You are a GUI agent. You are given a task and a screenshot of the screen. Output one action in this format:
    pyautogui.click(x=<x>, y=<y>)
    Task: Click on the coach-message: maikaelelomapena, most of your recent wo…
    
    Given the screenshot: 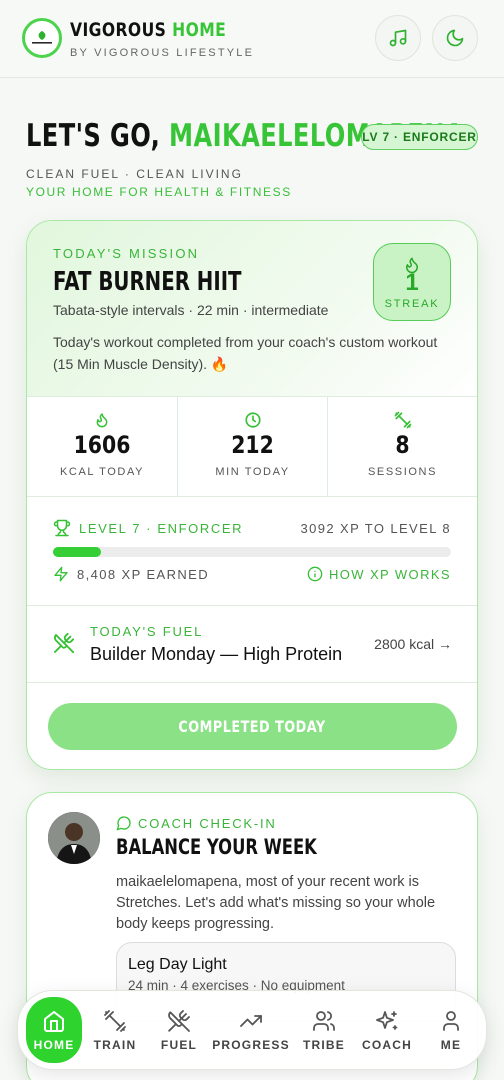 What is the action you would take?
    pyautogui.click(x=276, y=903)
    